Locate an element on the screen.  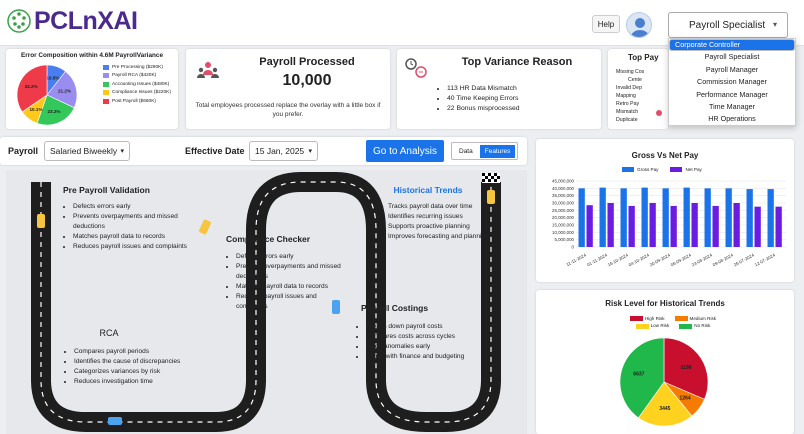
toggle-features: Features is located at coordinates (497, 151).